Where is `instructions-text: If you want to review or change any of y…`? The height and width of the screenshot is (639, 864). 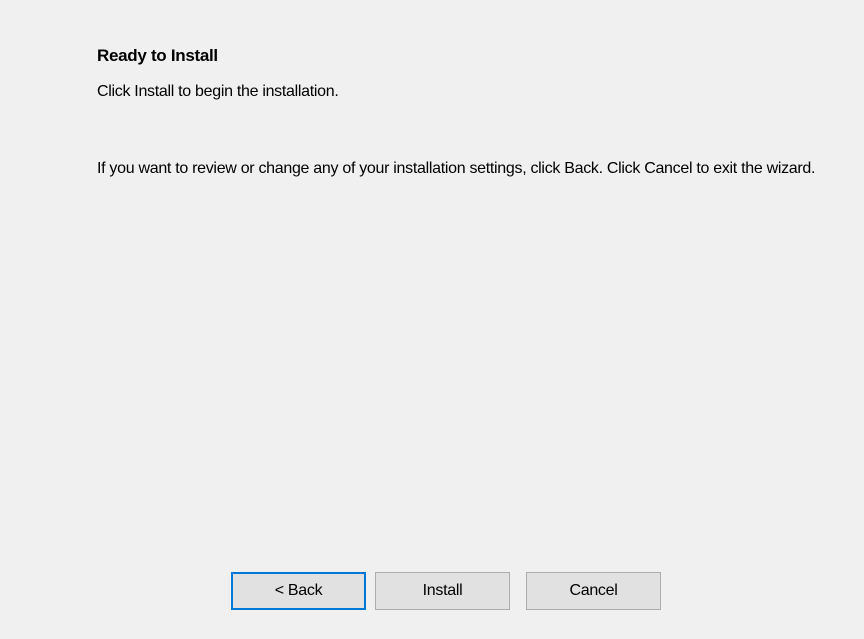
instructions-text: If you want to review or change any of y… is located at coordinates (456, 168).